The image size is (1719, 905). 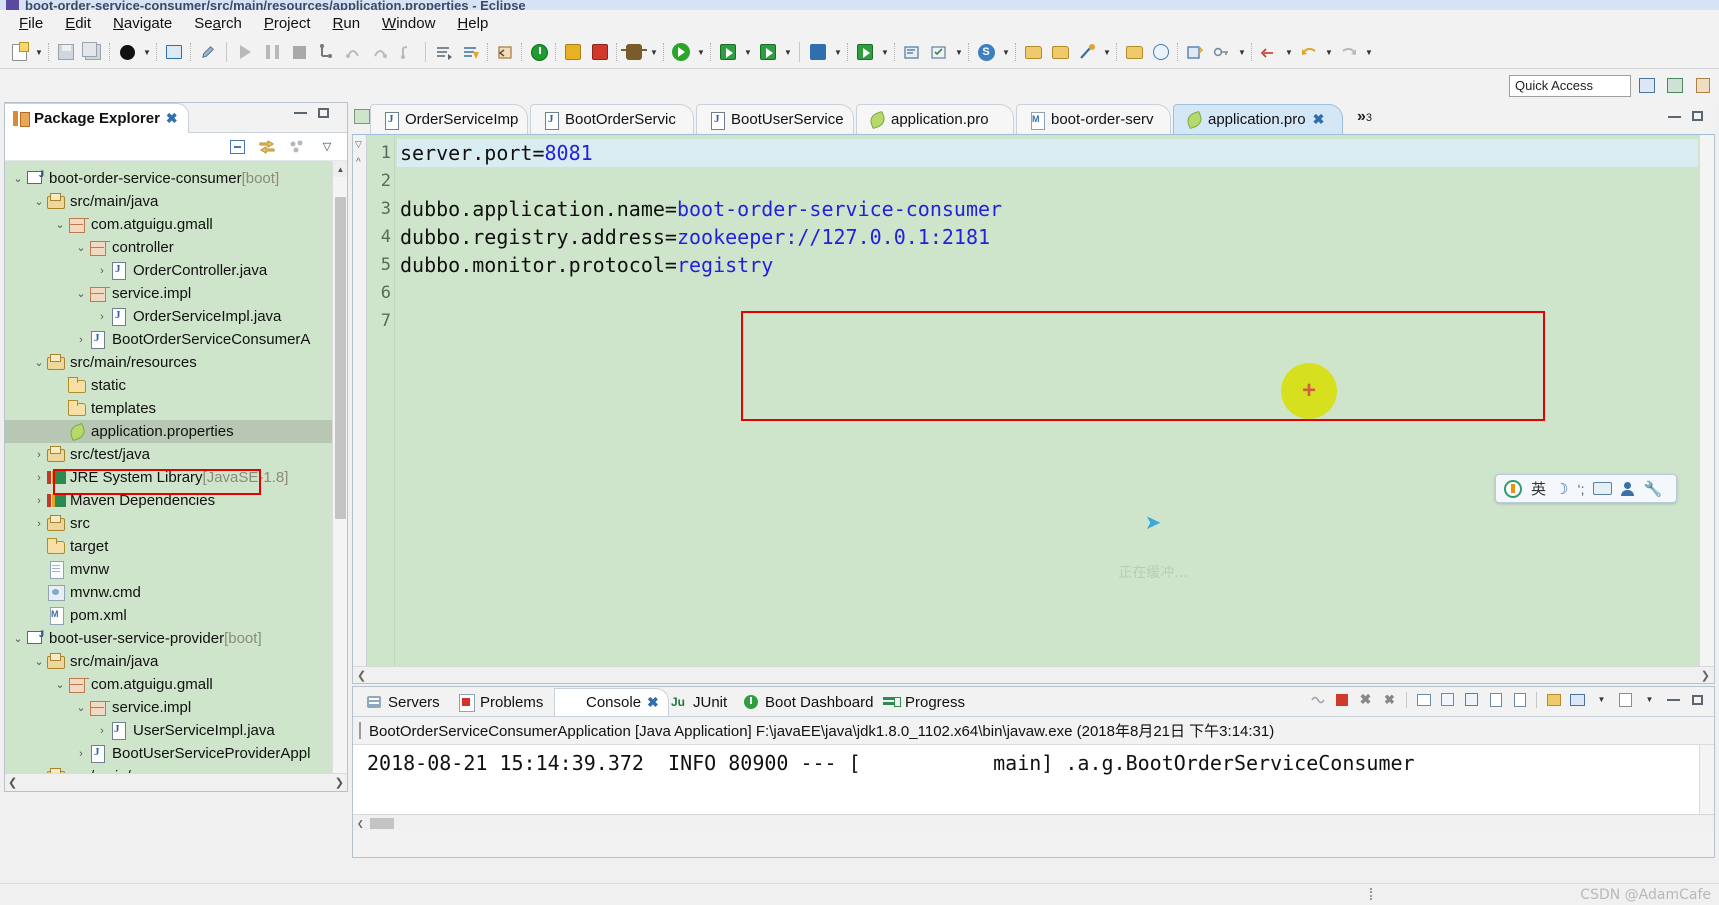 What do you see at coordinates (1033, 52) in the screenshot?
I see `open-resource-button` at bounding box center [1033, 52].